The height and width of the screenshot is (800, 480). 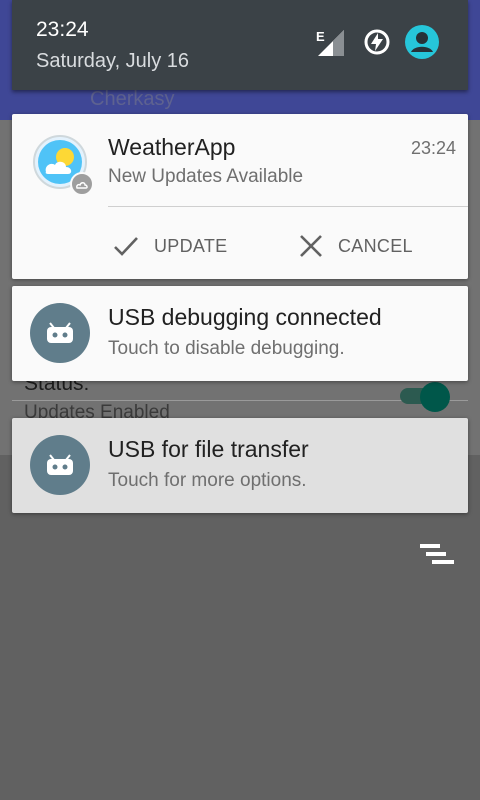 I want to click on battery-charging-icon, so click(x=377, y=42).